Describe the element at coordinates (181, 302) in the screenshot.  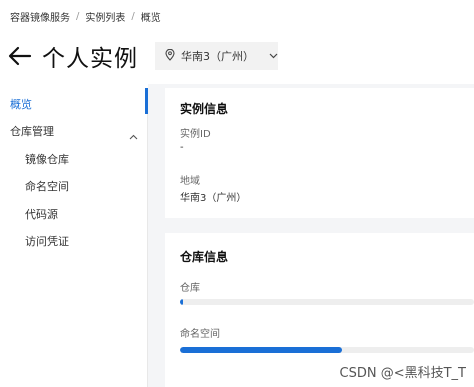
I see `repo-usage-fill` at that location.